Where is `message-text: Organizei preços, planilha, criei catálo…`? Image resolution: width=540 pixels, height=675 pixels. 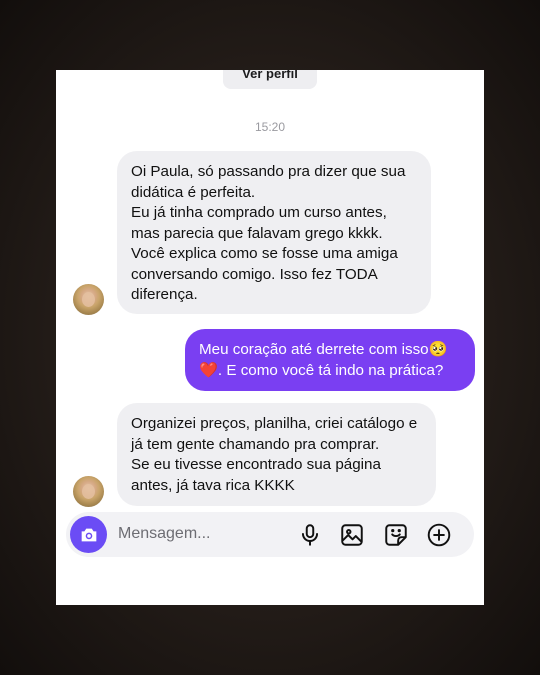 message-text: Organizei preços, planilha, criei catálo… is located at coordinates (274, 434).